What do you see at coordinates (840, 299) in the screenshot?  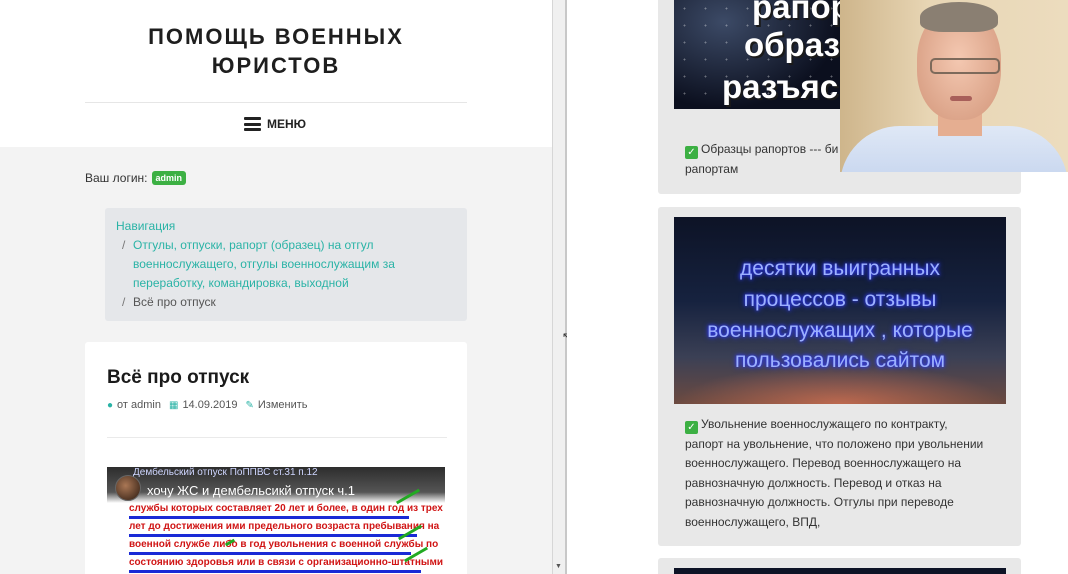 I see `thumbnail-text: процессов - отзывы` at bounding box center [840, 299].